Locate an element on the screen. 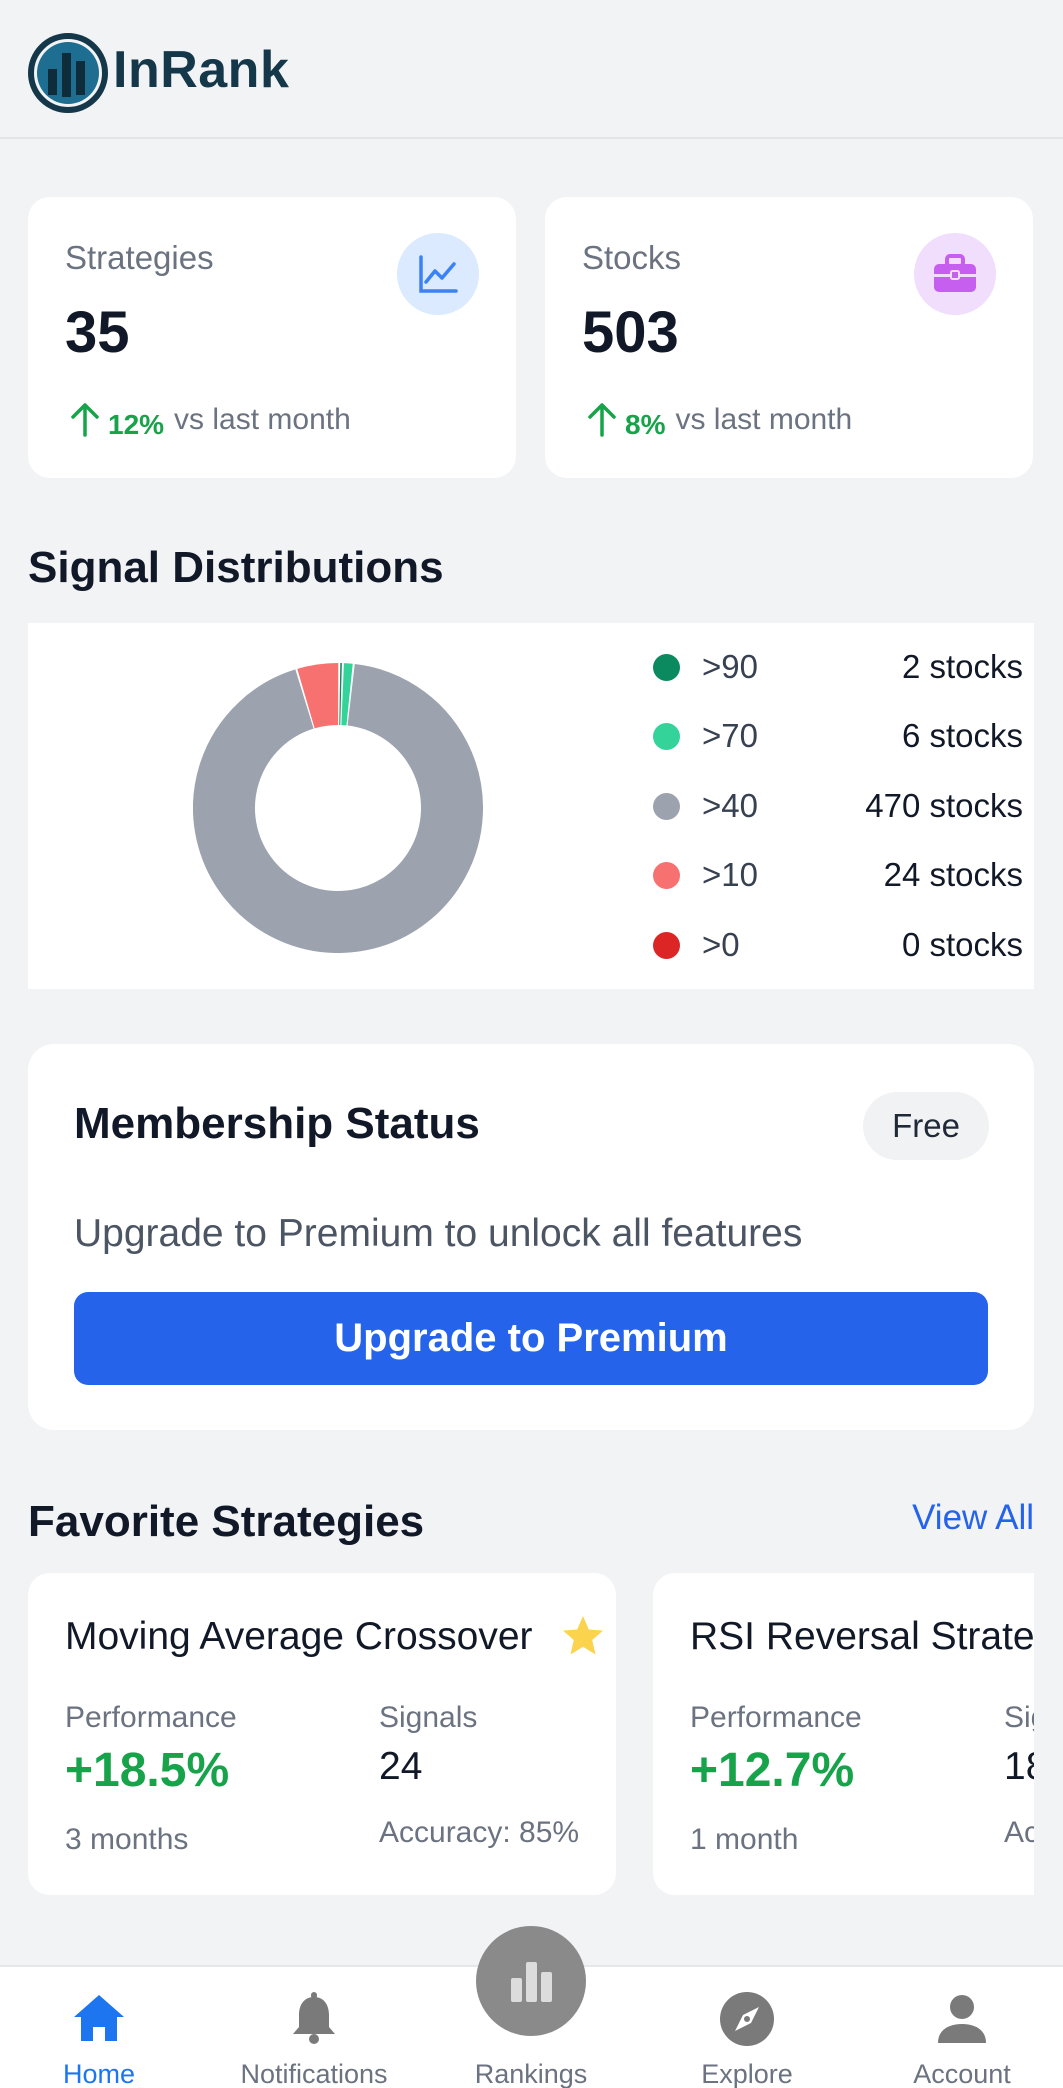 This screenshot has height=2088, width=1063. bell-icon is located at coordinates (314, 2018).